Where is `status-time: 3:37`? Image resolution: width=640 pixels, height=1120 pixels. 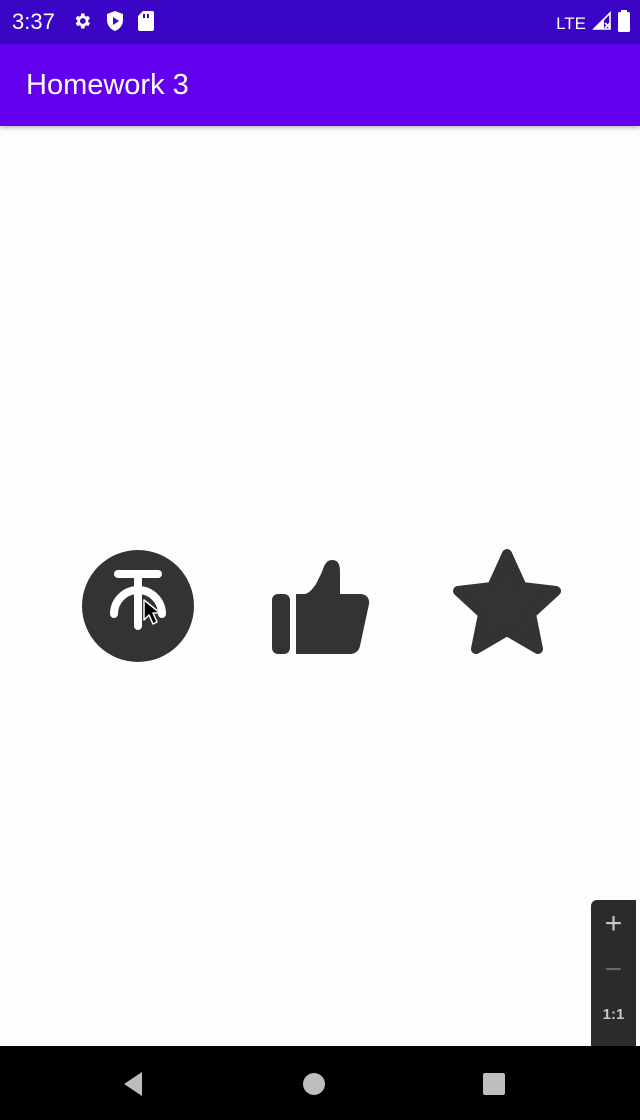
status-time: 3:37 is located at coordinates (33, 21).